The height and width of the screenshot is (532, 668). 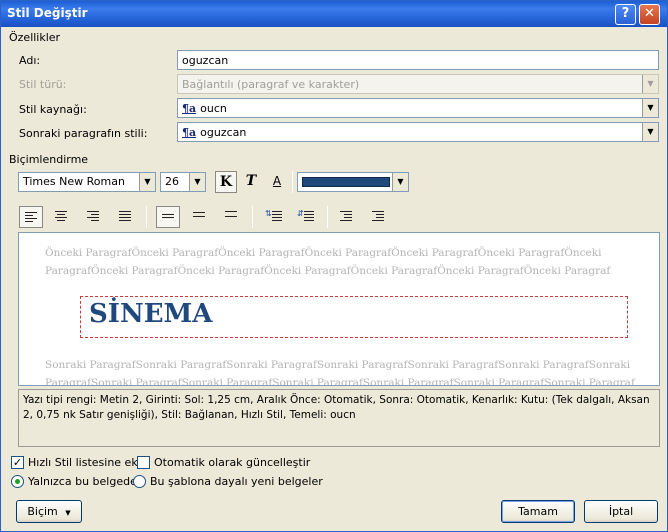 I want to click on align-center-icon, so click(x=61, y=216).